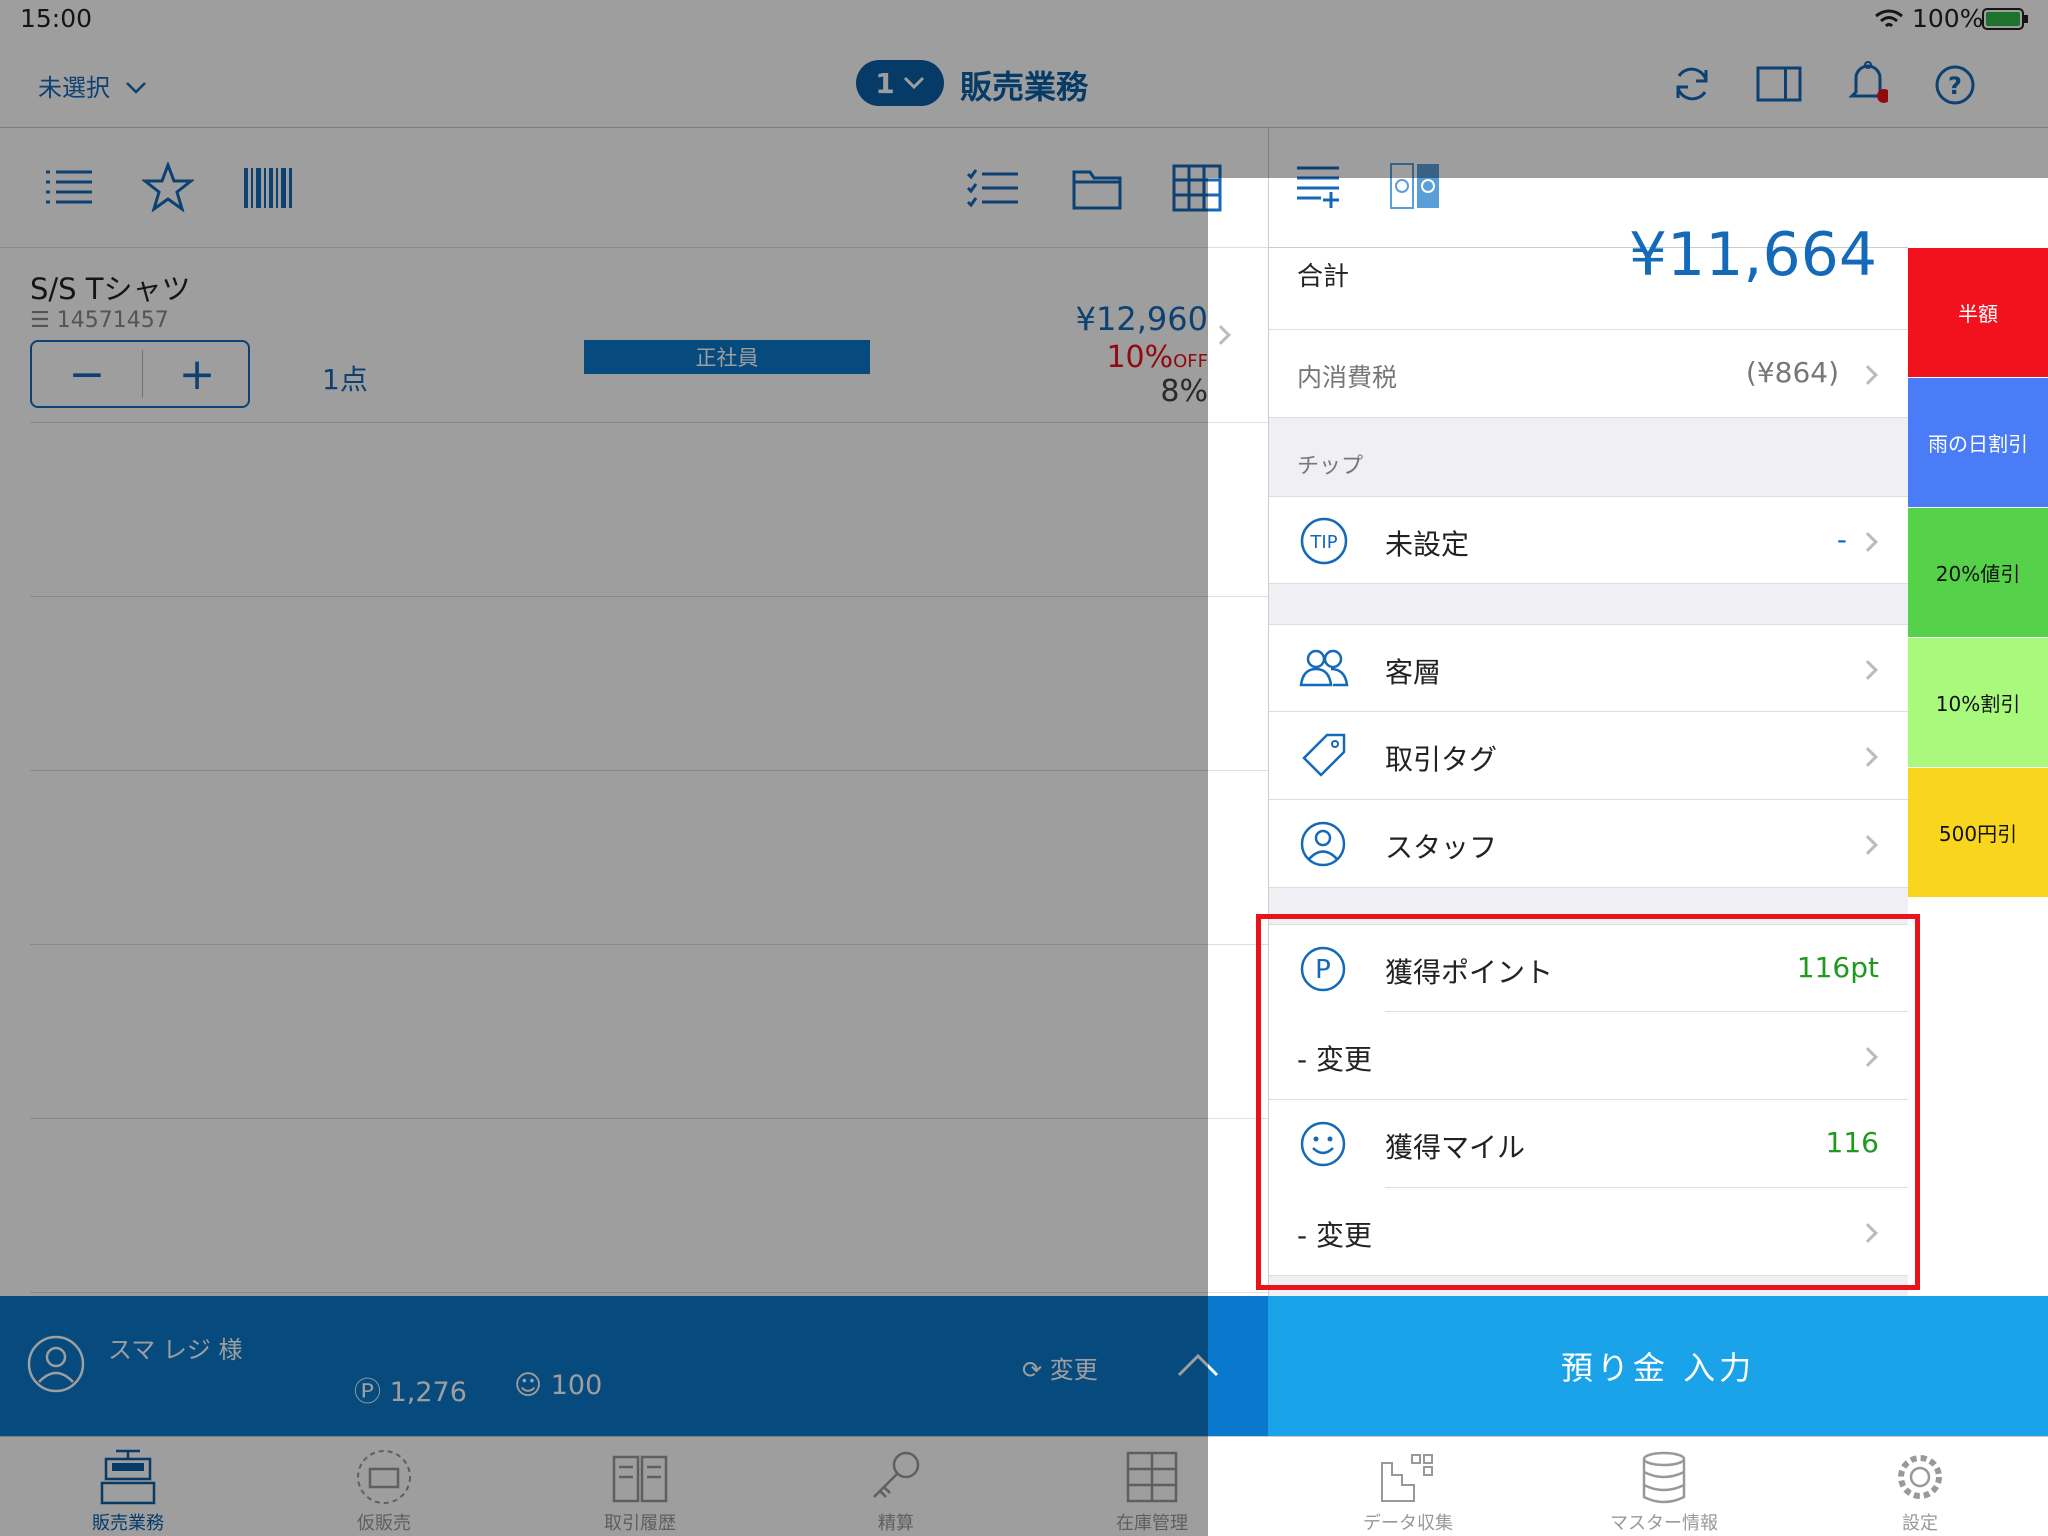 The width and height of the screenshot is (2048, 1536). Describe the element at coordinates (175, 1350) in the screenshot. I see `customer-name: スマ レジ 様` at that location.